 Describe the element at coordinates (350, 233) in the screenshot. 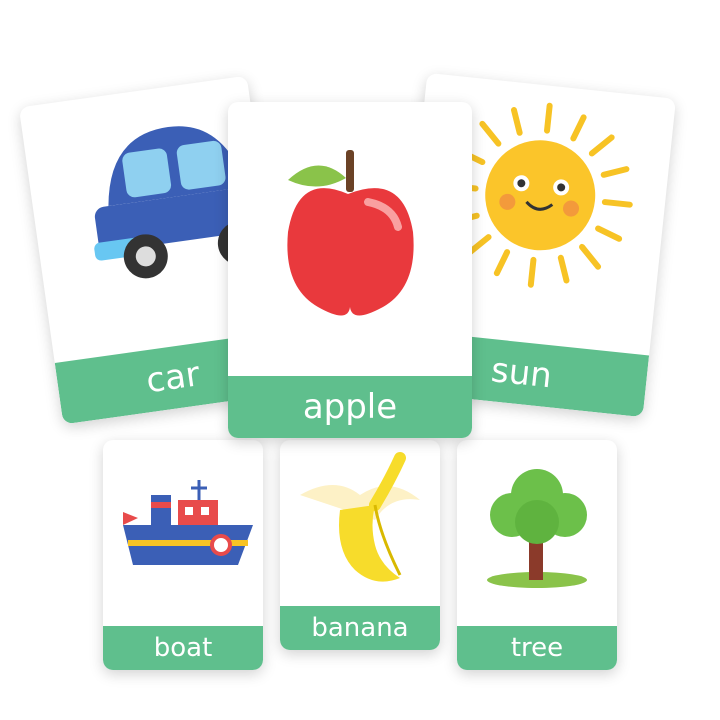

I see `apple-icon` at that location.